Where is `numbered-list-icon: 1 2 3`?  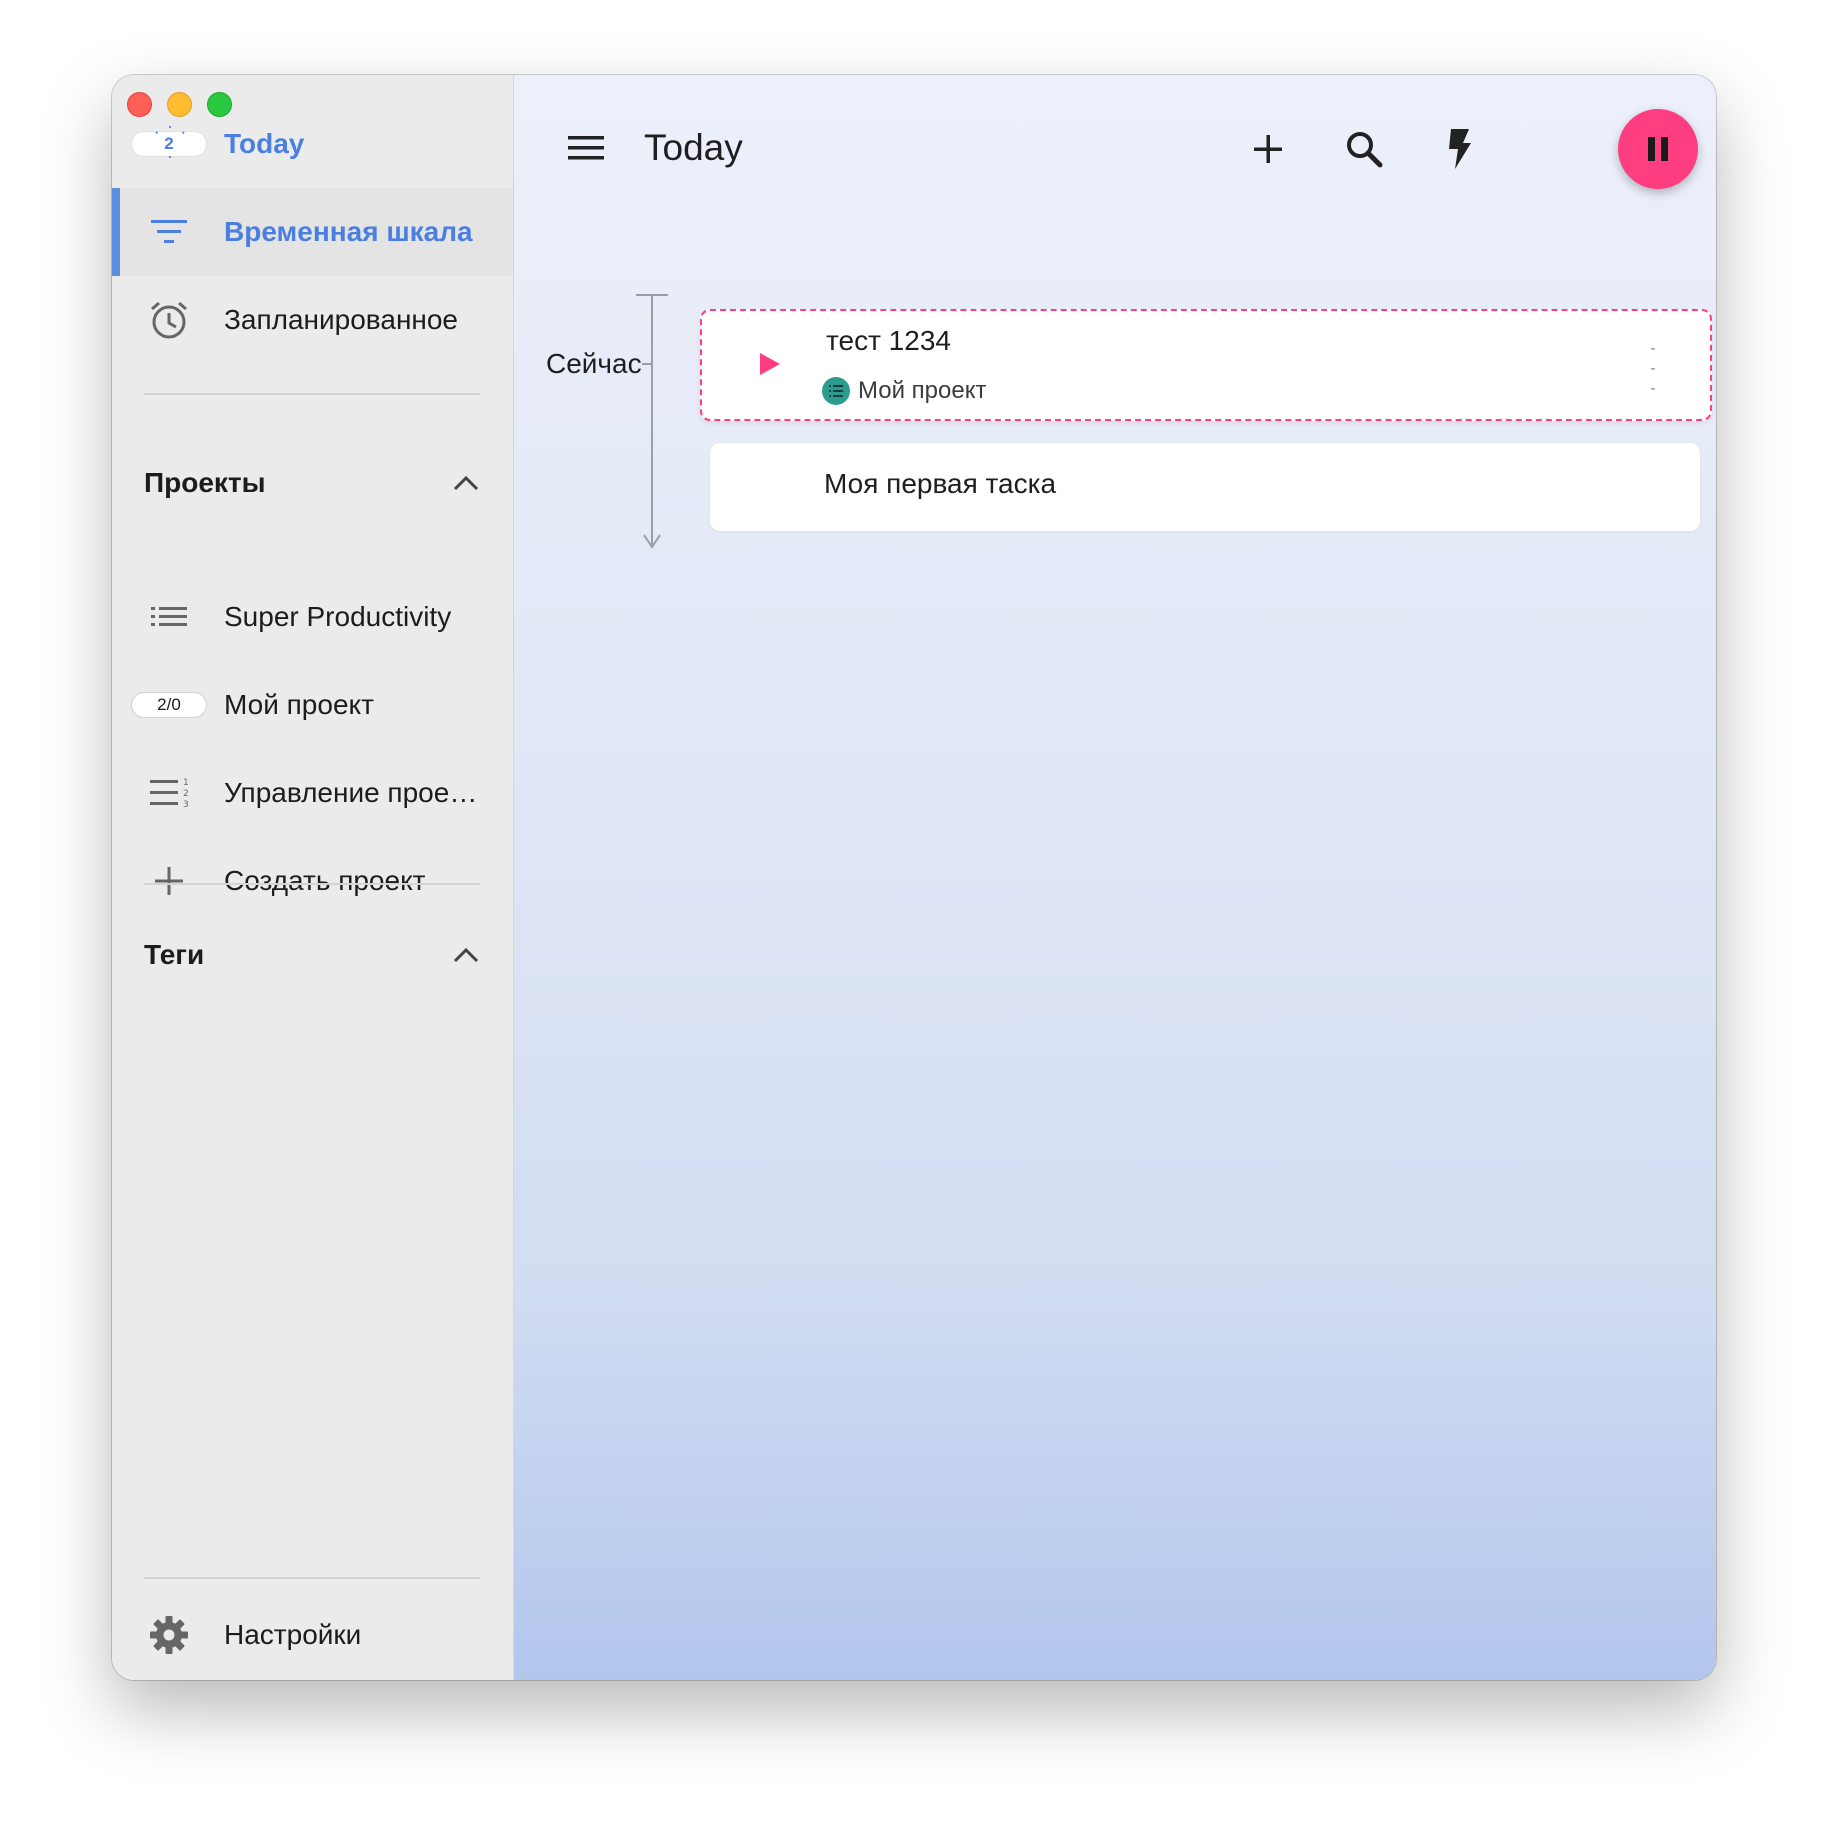 numbered-list-icon: 1 2 3 is located at coordinates (169, 793).